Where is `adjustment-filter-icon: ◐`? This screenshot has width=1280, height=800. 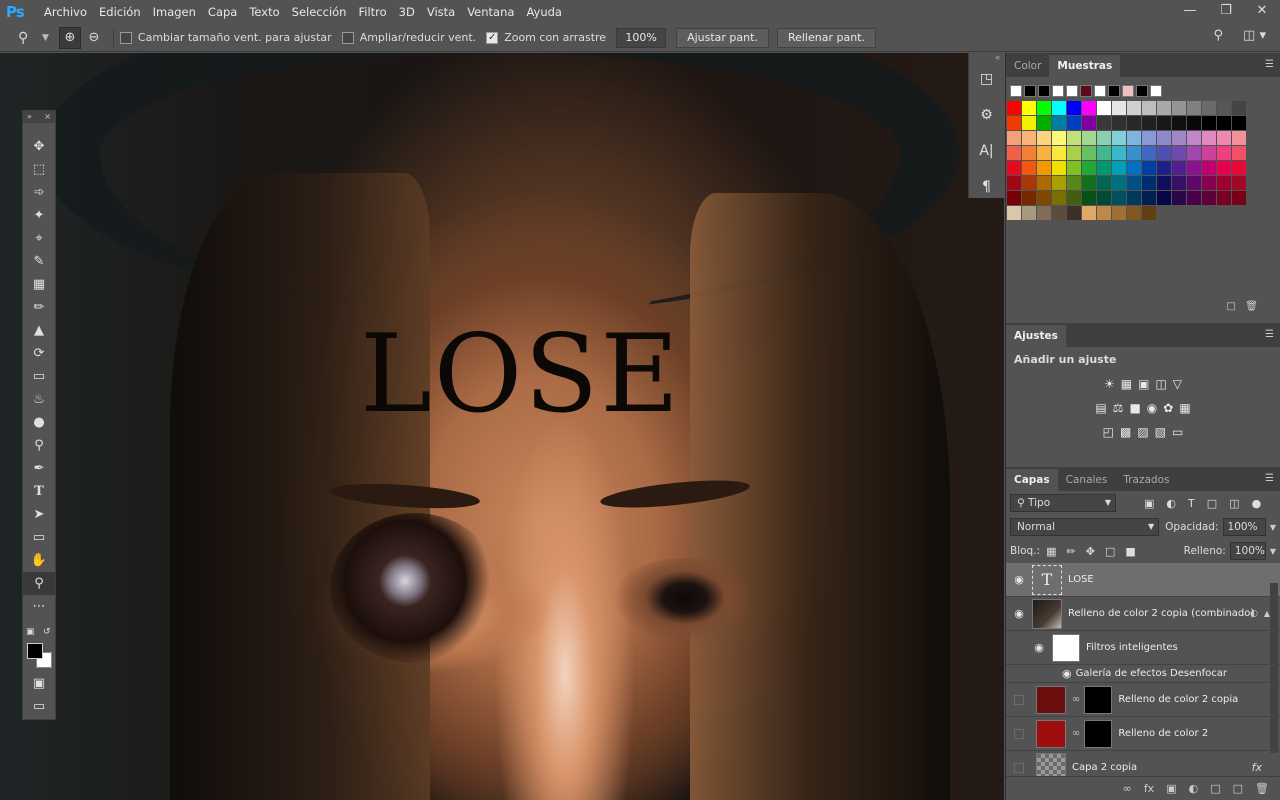 adjustment-filter-icon: ◐ is located at coordinates (1171, 503).